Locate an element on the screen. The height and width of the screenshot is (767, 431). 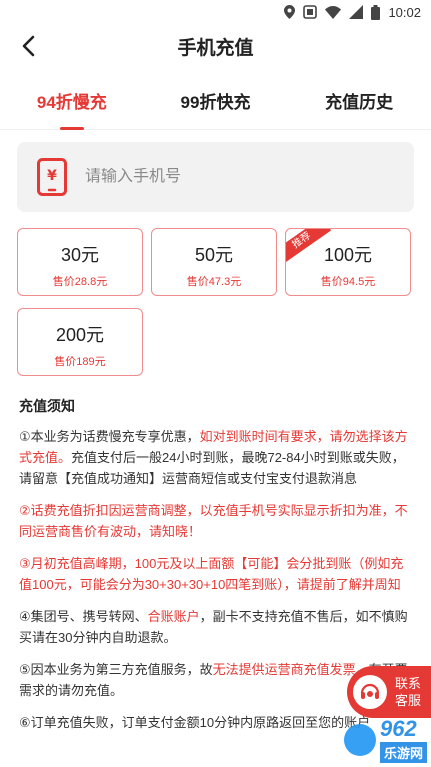
watermark-icon is located at coordinates (359, 739).